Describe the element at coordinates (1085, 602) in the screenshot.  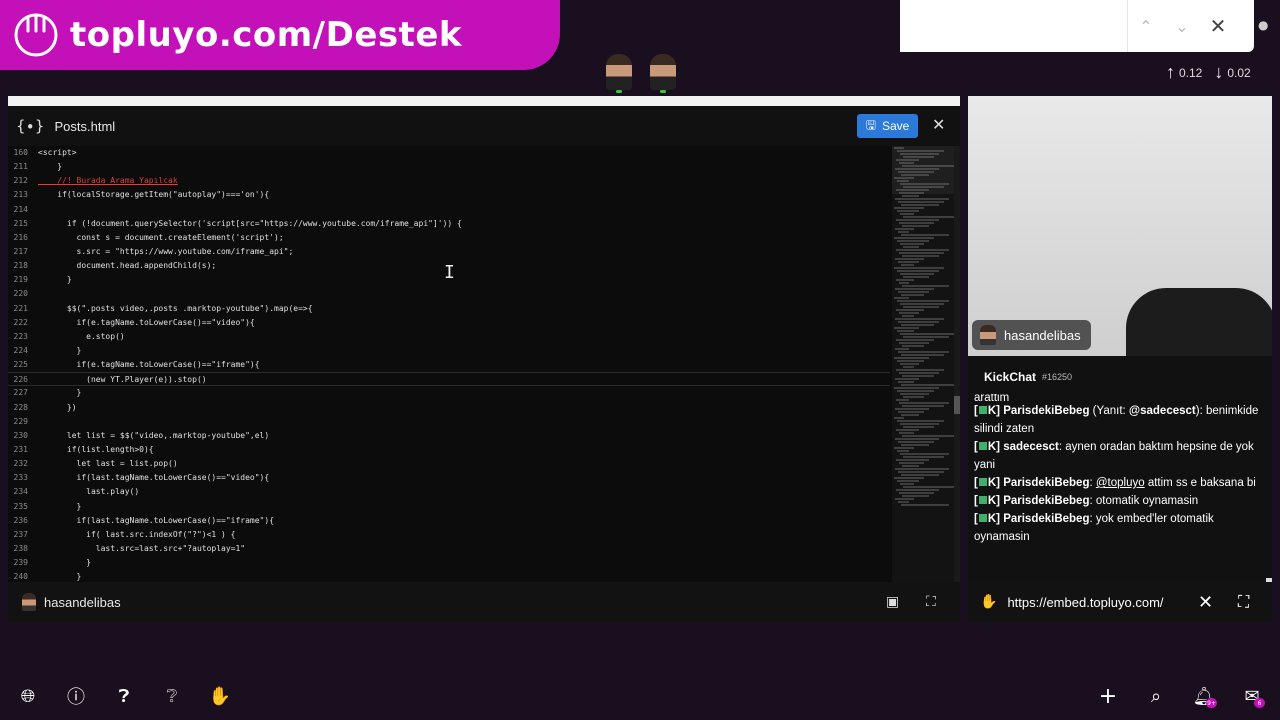
I see `embed-url: https://embed.topluyo.com/` at that location.